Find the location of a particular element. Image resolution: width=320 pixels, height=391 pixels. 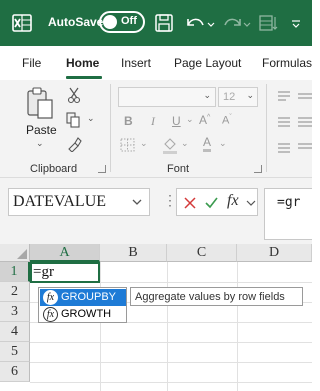

select-all-corner is located at coordinates (15, 253).